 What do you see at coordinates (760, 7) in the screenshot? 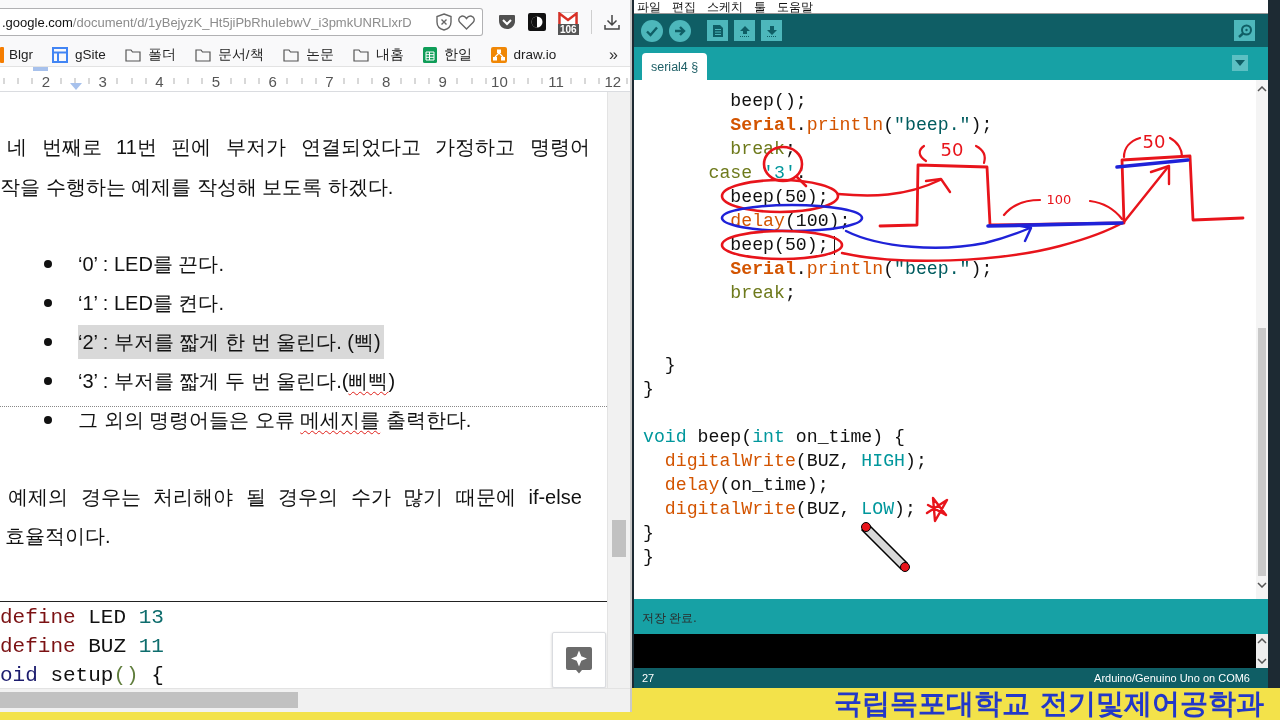
I see `menu-item: 툴` at bounding box center [760, 7].